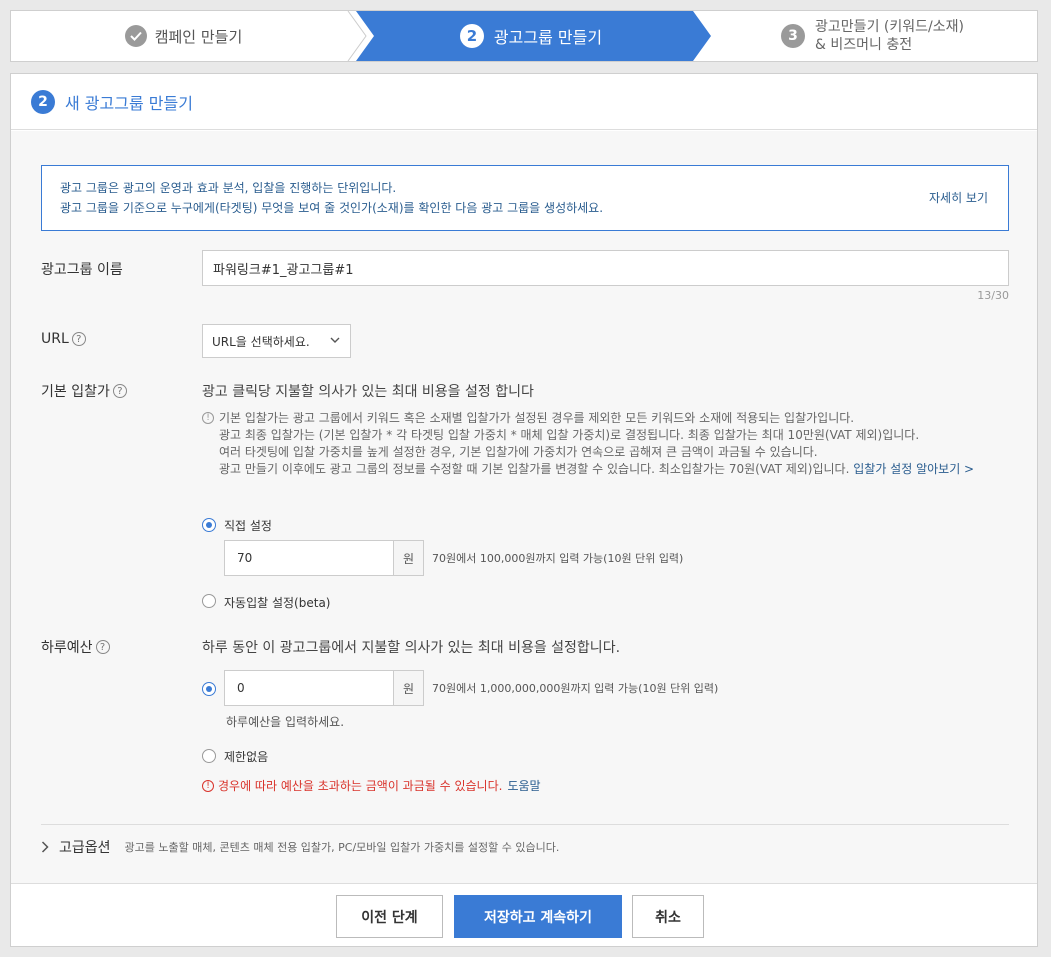 The image size is (1051, 957). I want to click on bid-label: 기본 입찰가 ?, so click(84, 391).